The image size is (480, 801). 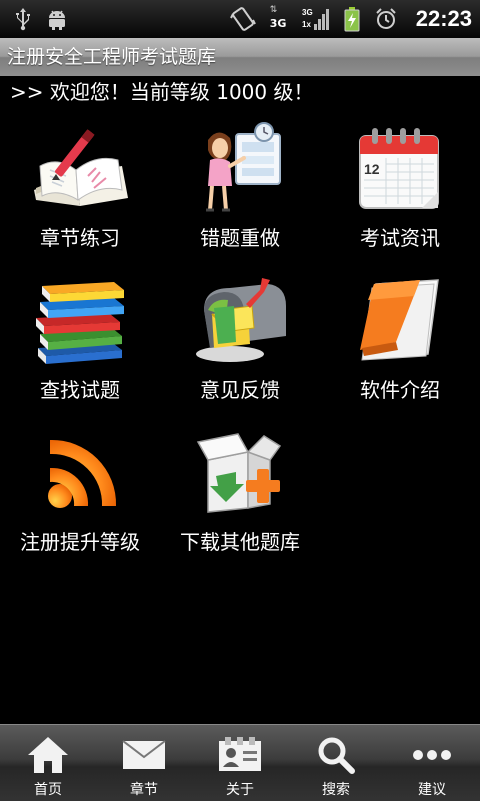 I want to click on status-clock: 22:23, so click(x=443, y=18).